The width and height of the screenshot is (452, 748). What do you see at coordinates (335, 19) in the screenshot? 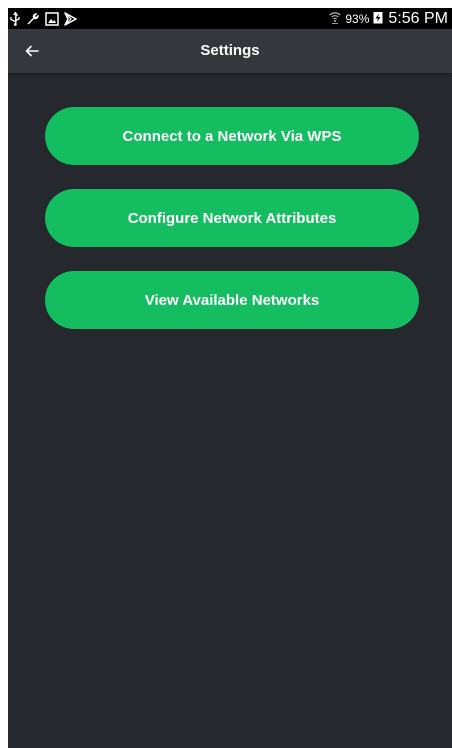
I see `wifi-icon` at bounding box center [335, 19].